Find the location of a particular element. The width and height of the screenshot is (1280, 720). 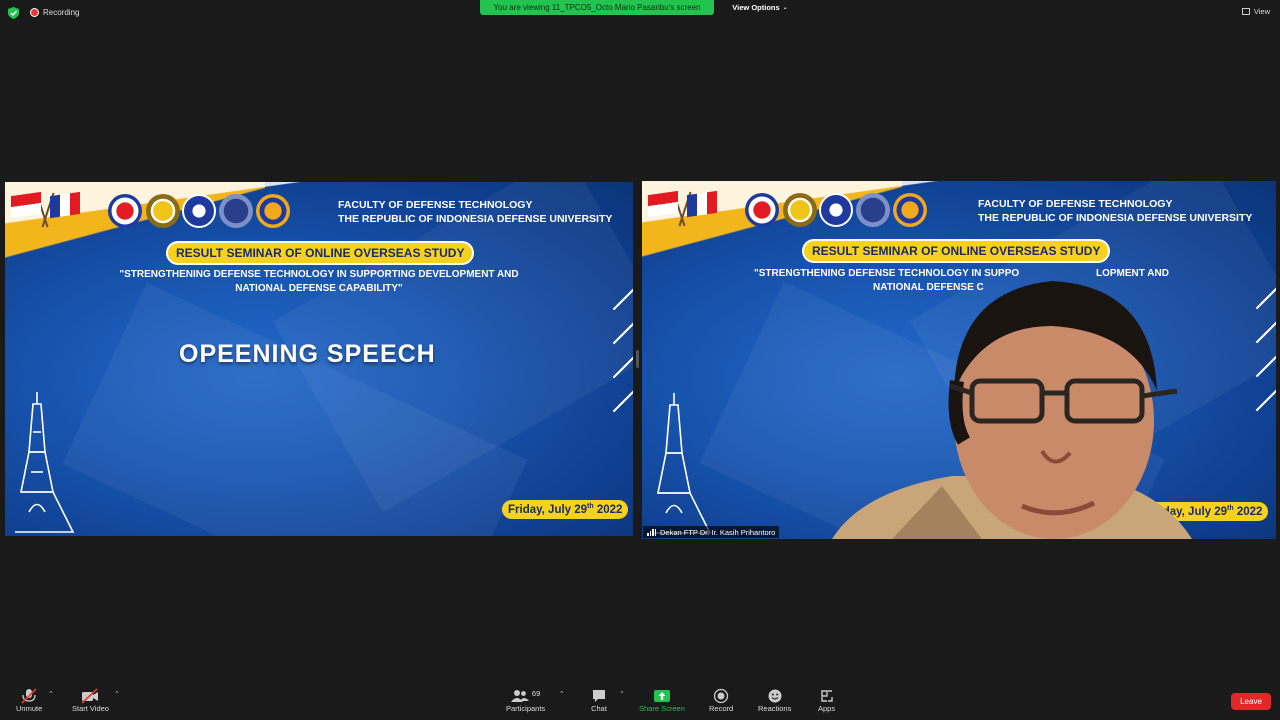

participant-count: 69 is located at coordinates (536, 693).